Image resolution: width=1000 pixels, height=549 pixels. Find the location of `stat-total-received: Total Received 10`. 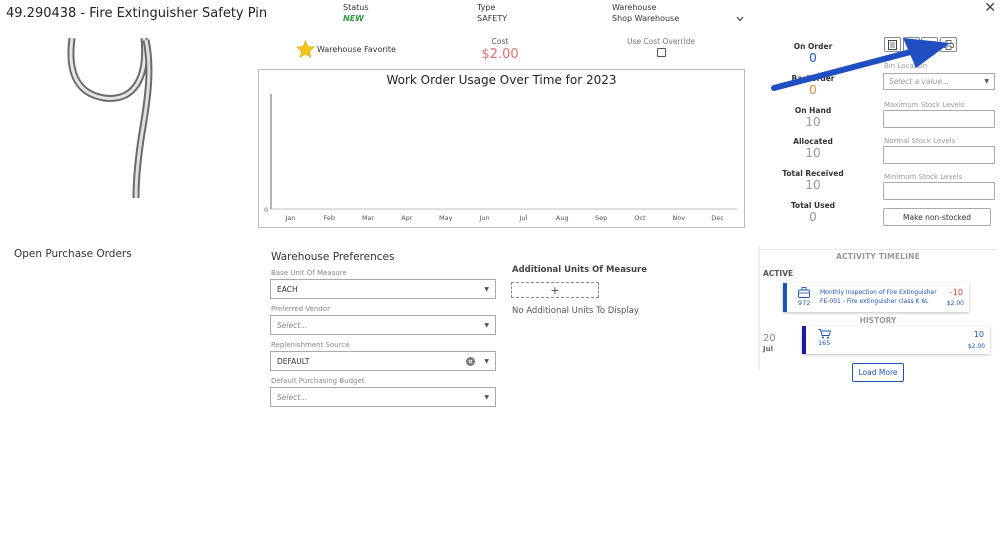

stat-total-received: Total Received 10 is located at coordinates (813, 185).